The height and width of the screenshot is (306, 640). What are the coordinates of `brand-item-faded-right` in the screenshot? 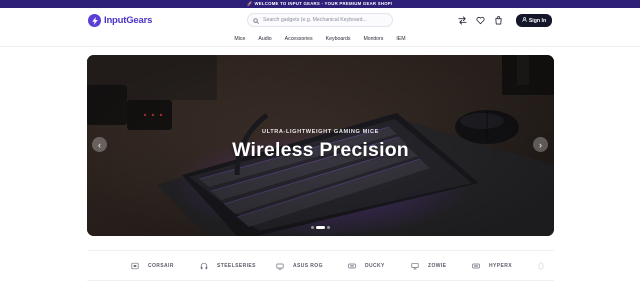 It's located at (541, 266).